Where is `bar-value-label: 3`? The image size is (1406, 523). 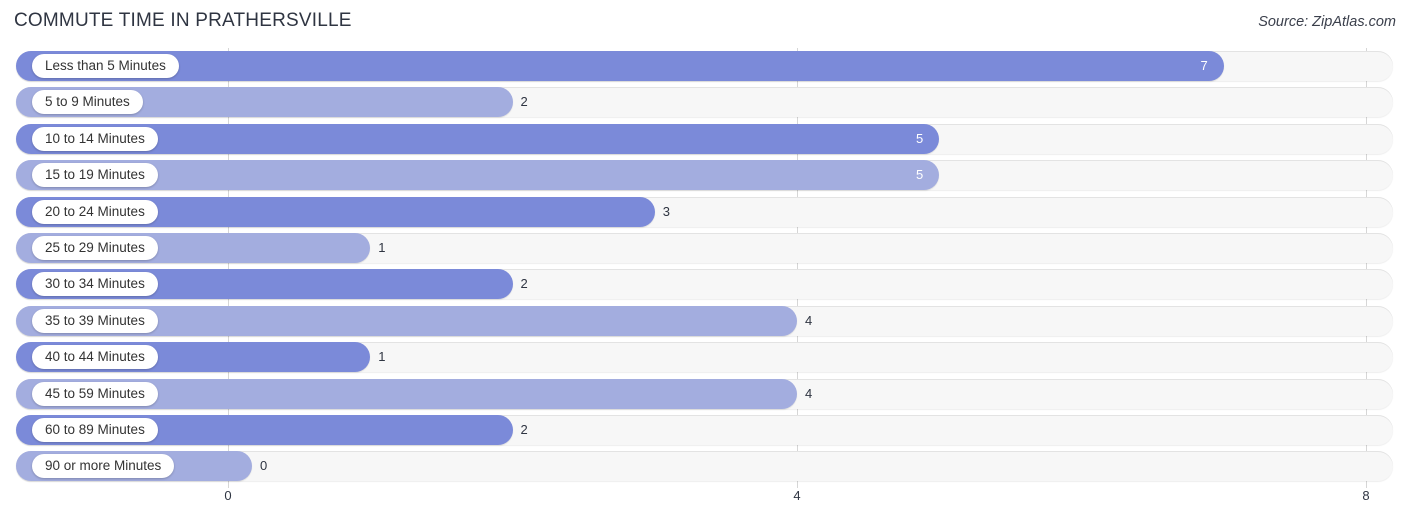
bar-value-label: 3 is located at coordinates (666, 211).